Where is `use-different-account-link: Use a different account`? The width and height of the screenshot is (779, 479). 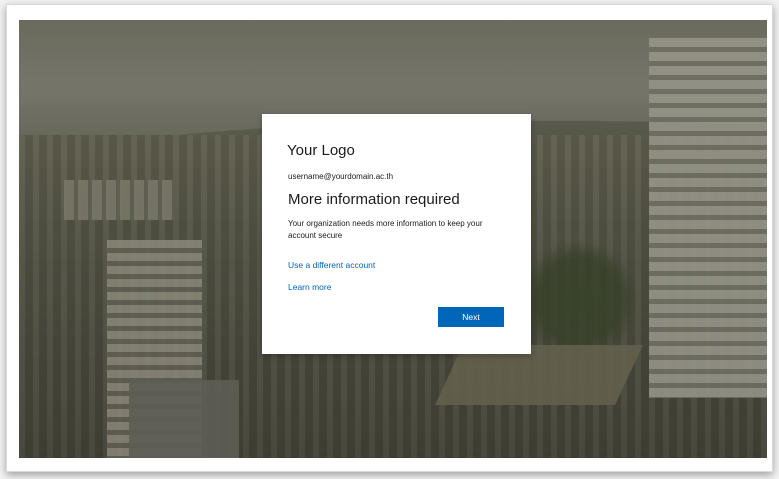 use-different-account-link: Use a different account is located at coordinates (331, 265).